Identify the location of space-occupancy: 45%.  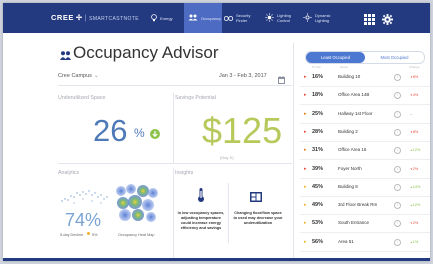
(318, 186).